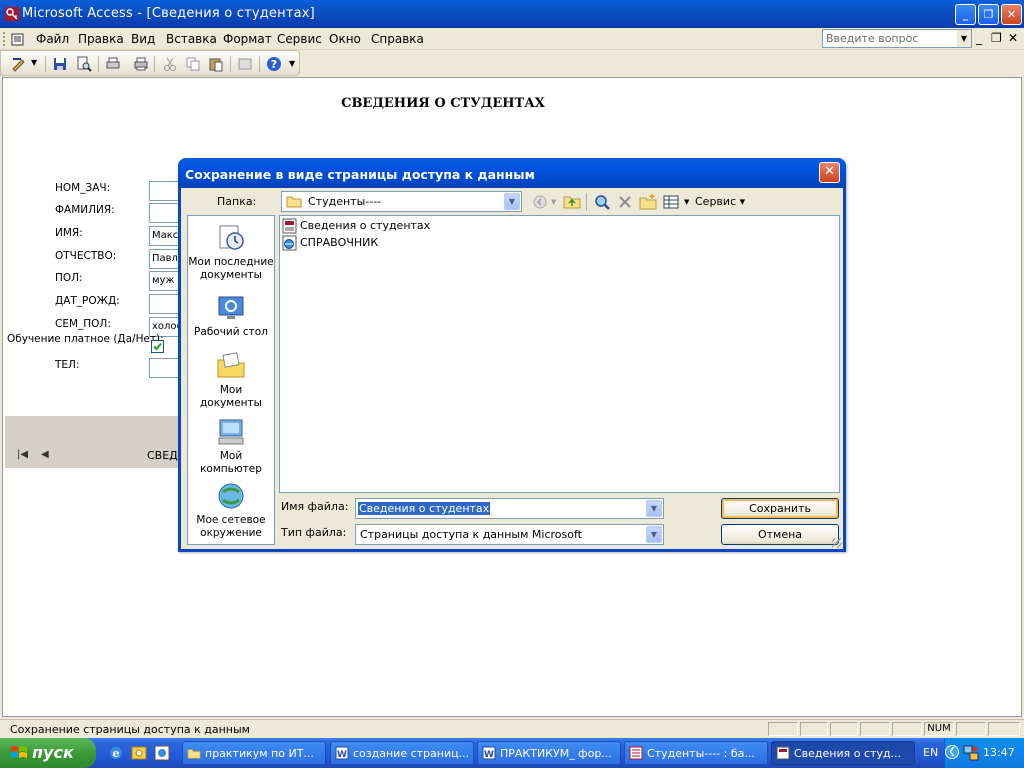  What do you see at coordinates (231, 462) in the screenshot?
I see `place-label-my-computer: Мой компьютер` at bounding box center [231, 462].